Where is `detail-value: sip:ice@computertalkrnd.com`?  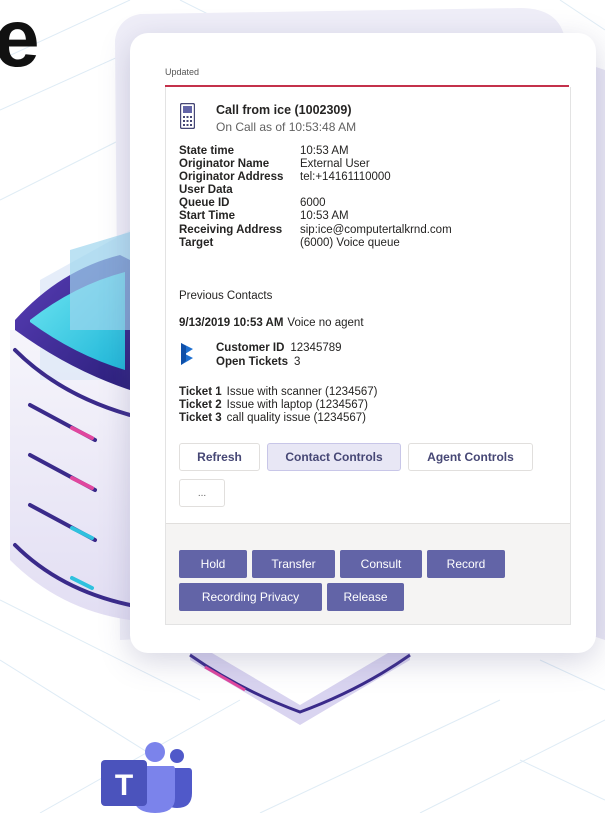 detail-value: sip:ice@computertalkrnd.com is located at coordinates (376, 229).